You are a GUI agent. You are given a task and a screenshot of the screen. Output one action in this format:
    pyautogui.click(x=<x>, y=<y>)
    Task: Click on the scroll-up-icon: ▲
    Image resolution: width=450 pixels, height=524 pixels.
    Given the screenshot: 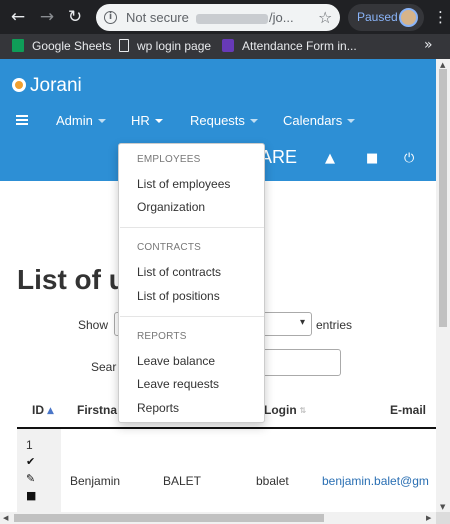 What is the action you would take?
    pyautogui.click(x=442, y=65)
    